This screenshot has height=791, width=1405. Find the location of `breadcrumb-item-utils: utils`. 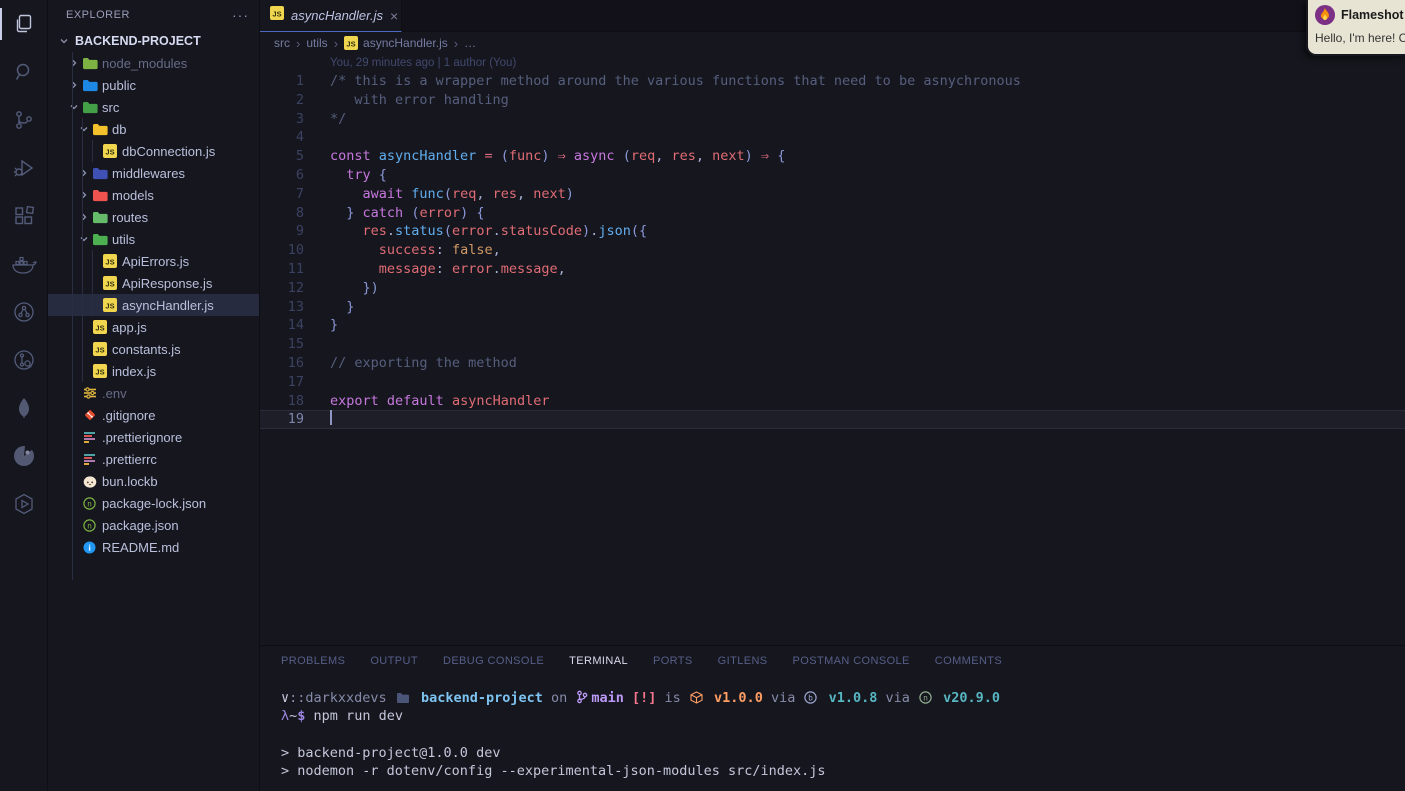

breadcrumb-item-utils: utils is located at coordinates (316, 43).